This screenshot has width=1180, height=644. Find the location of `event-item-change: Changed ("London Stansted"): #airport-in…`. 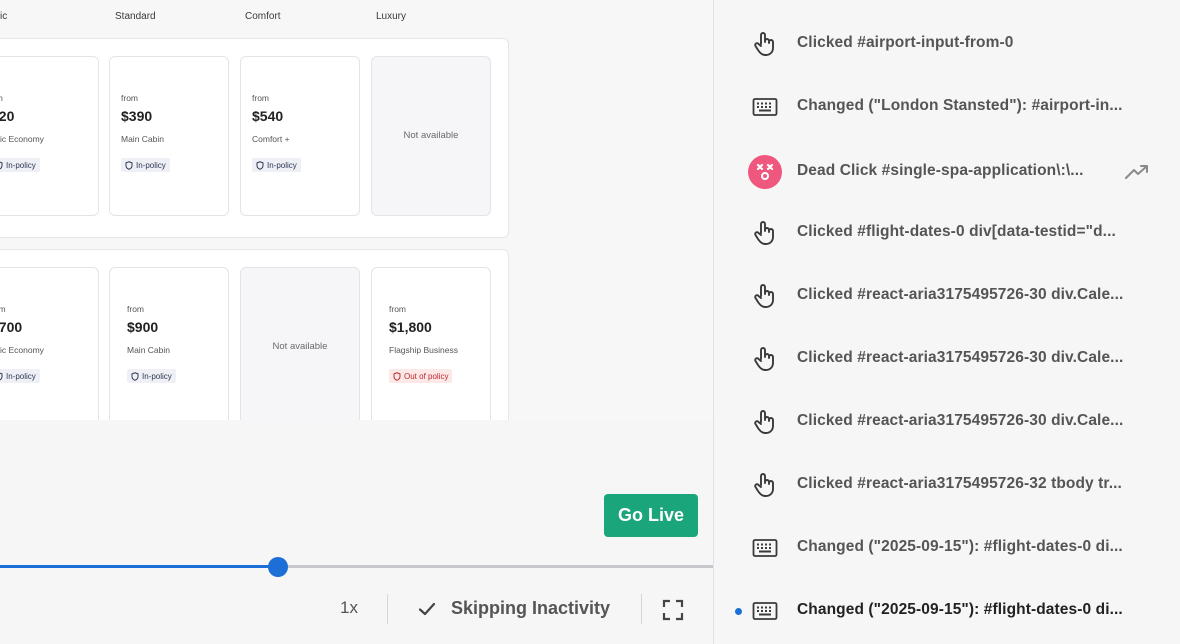

event-item-change: Changed ("London Stansted"): #airport-in… is located at coordinates (947, 107).